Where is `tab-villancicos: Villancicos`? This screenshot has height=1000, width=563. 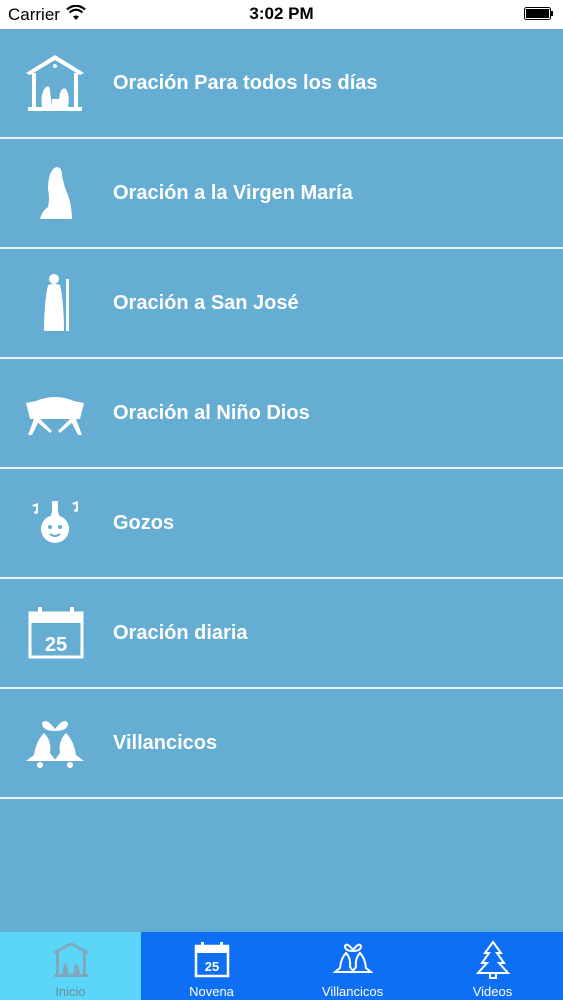
tab-villancicos: Villancicos is located at coordinates (352, 966).